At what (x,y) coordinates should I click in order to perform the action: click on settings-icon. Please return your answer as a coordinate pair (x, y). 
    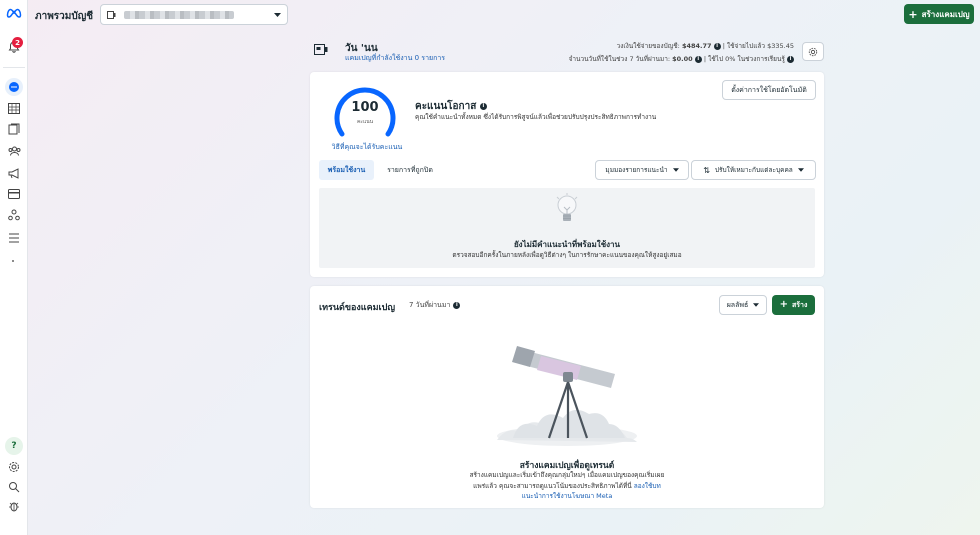
    Looking at the image, I should click on (14, 467).